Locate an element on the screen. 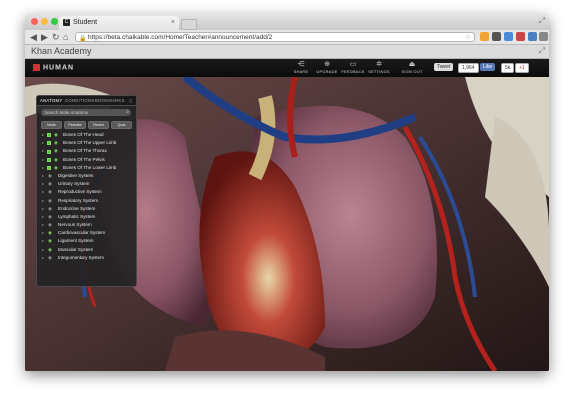 The image size is (572, 405). list-item: ▸ ◉ Urinary System is located at coordinates (87, 184).